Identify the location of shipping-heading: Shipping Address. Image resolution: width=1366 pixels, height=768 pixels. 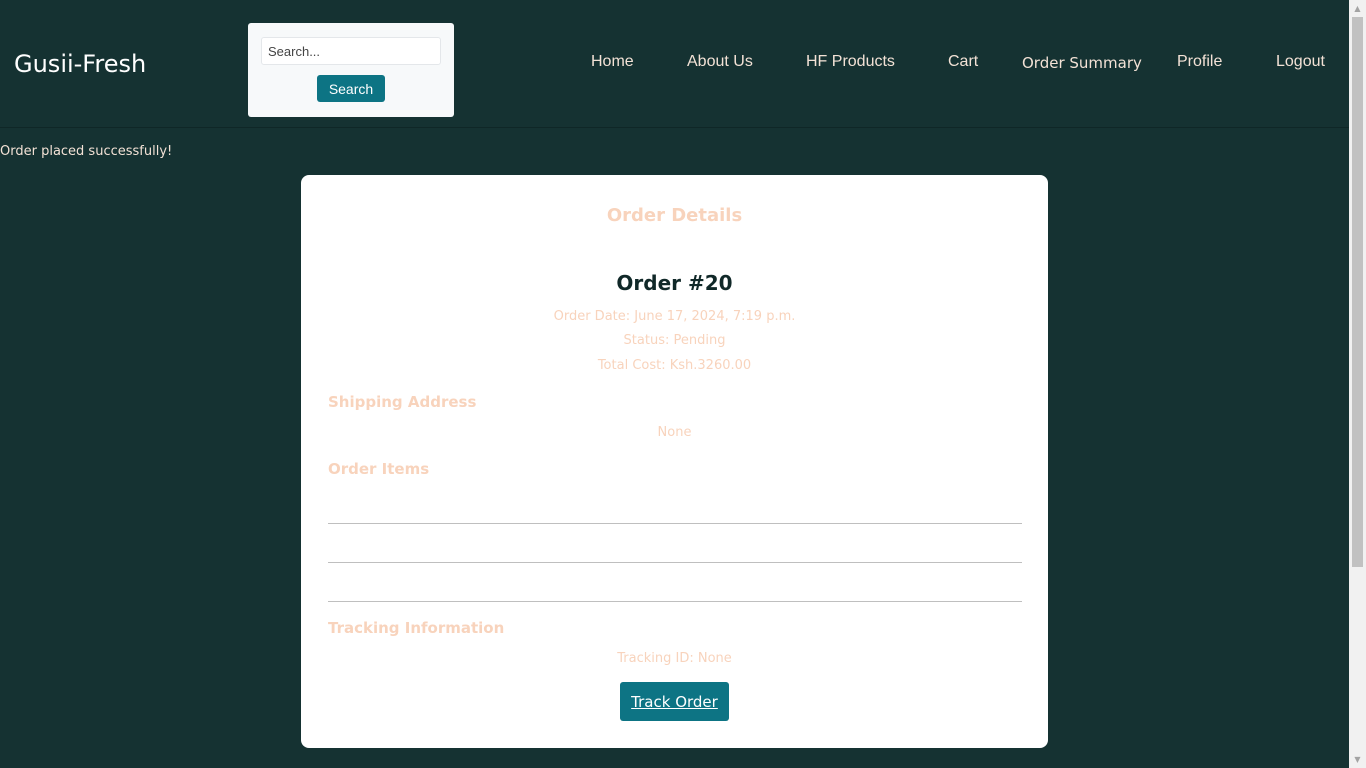
(402, 402).